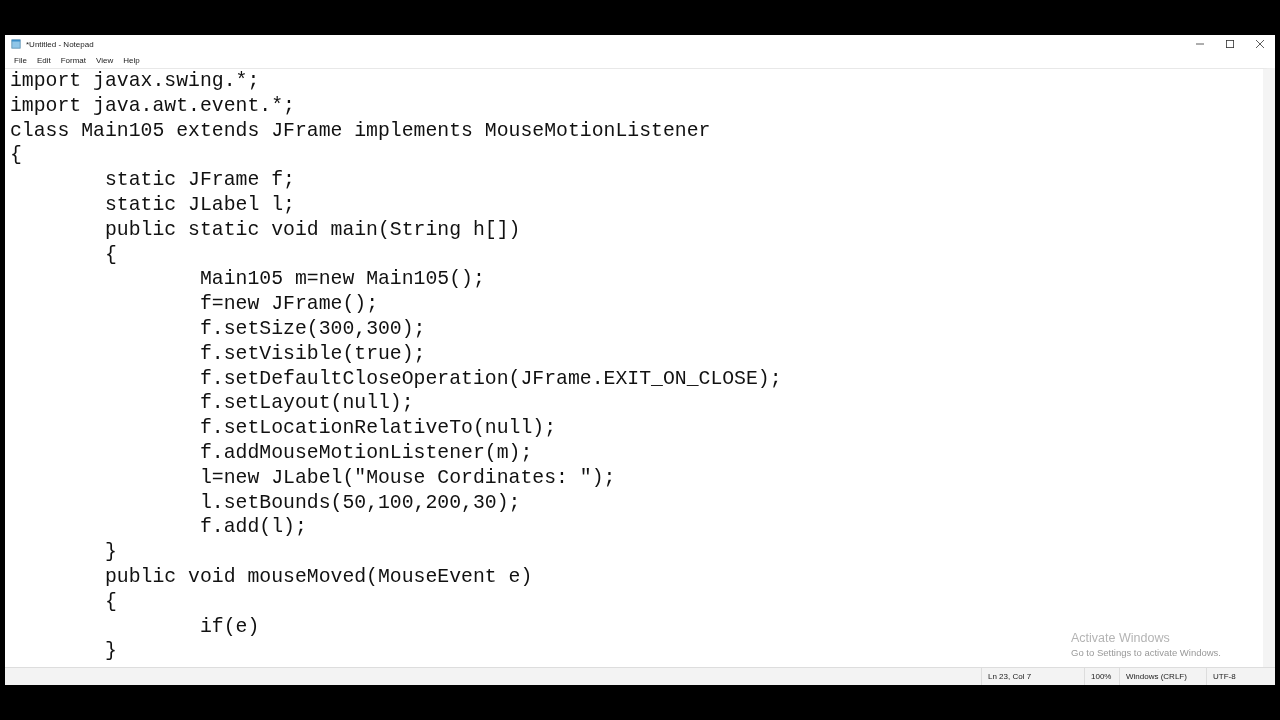  Describe the element at coordinates (1121, 638) in the screenshot. I see `activation-title: Activate Windows` at that location.